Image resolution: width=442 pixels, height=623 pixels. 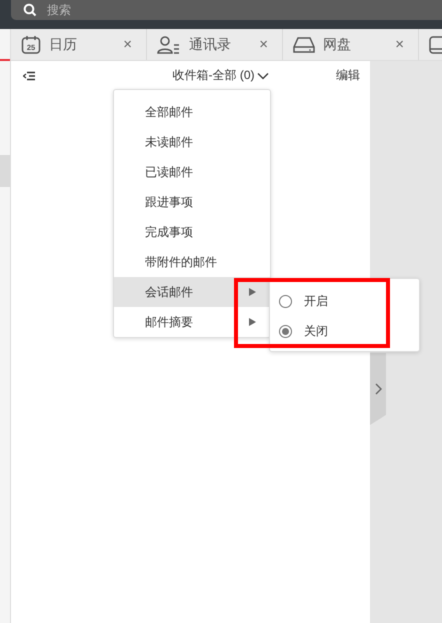 I want to click on radio-option: 开启, so click(x=344, y=301).